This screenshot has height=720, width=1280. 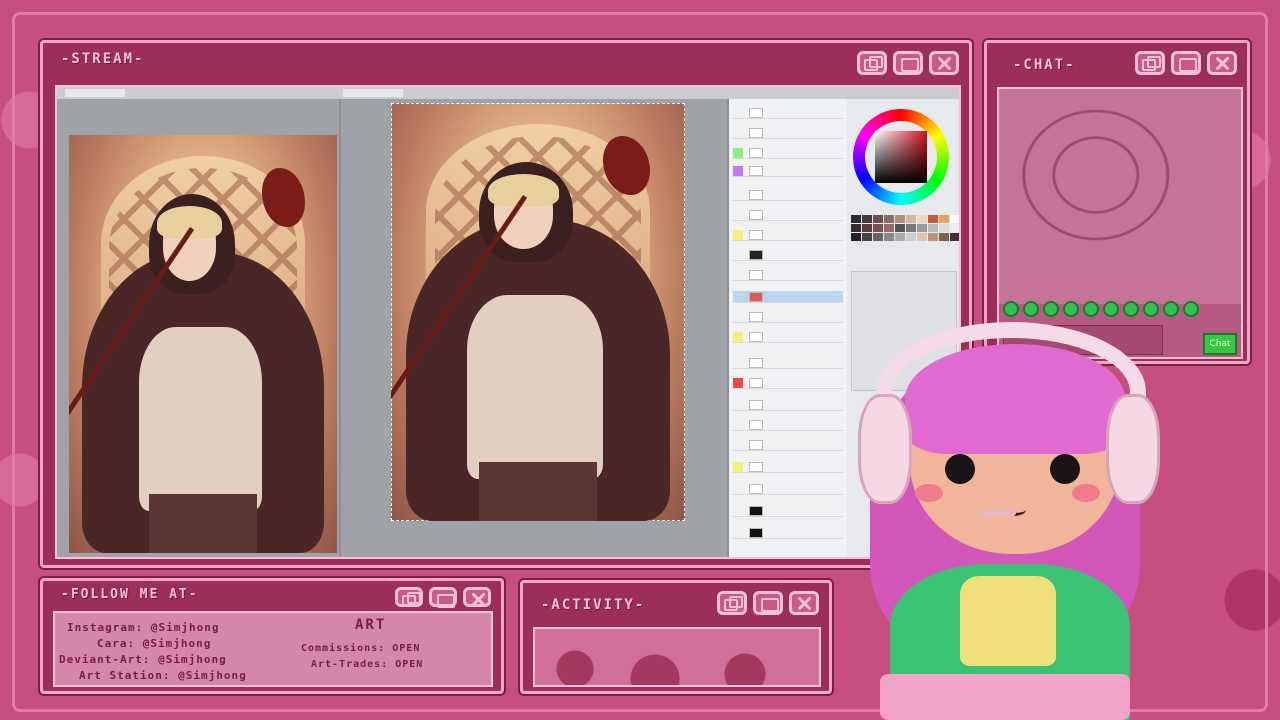 What do you see at coordinates (1005, 517) in the screenshot?
I see `vtuber-avatar` at bounding box center [1005, 517].